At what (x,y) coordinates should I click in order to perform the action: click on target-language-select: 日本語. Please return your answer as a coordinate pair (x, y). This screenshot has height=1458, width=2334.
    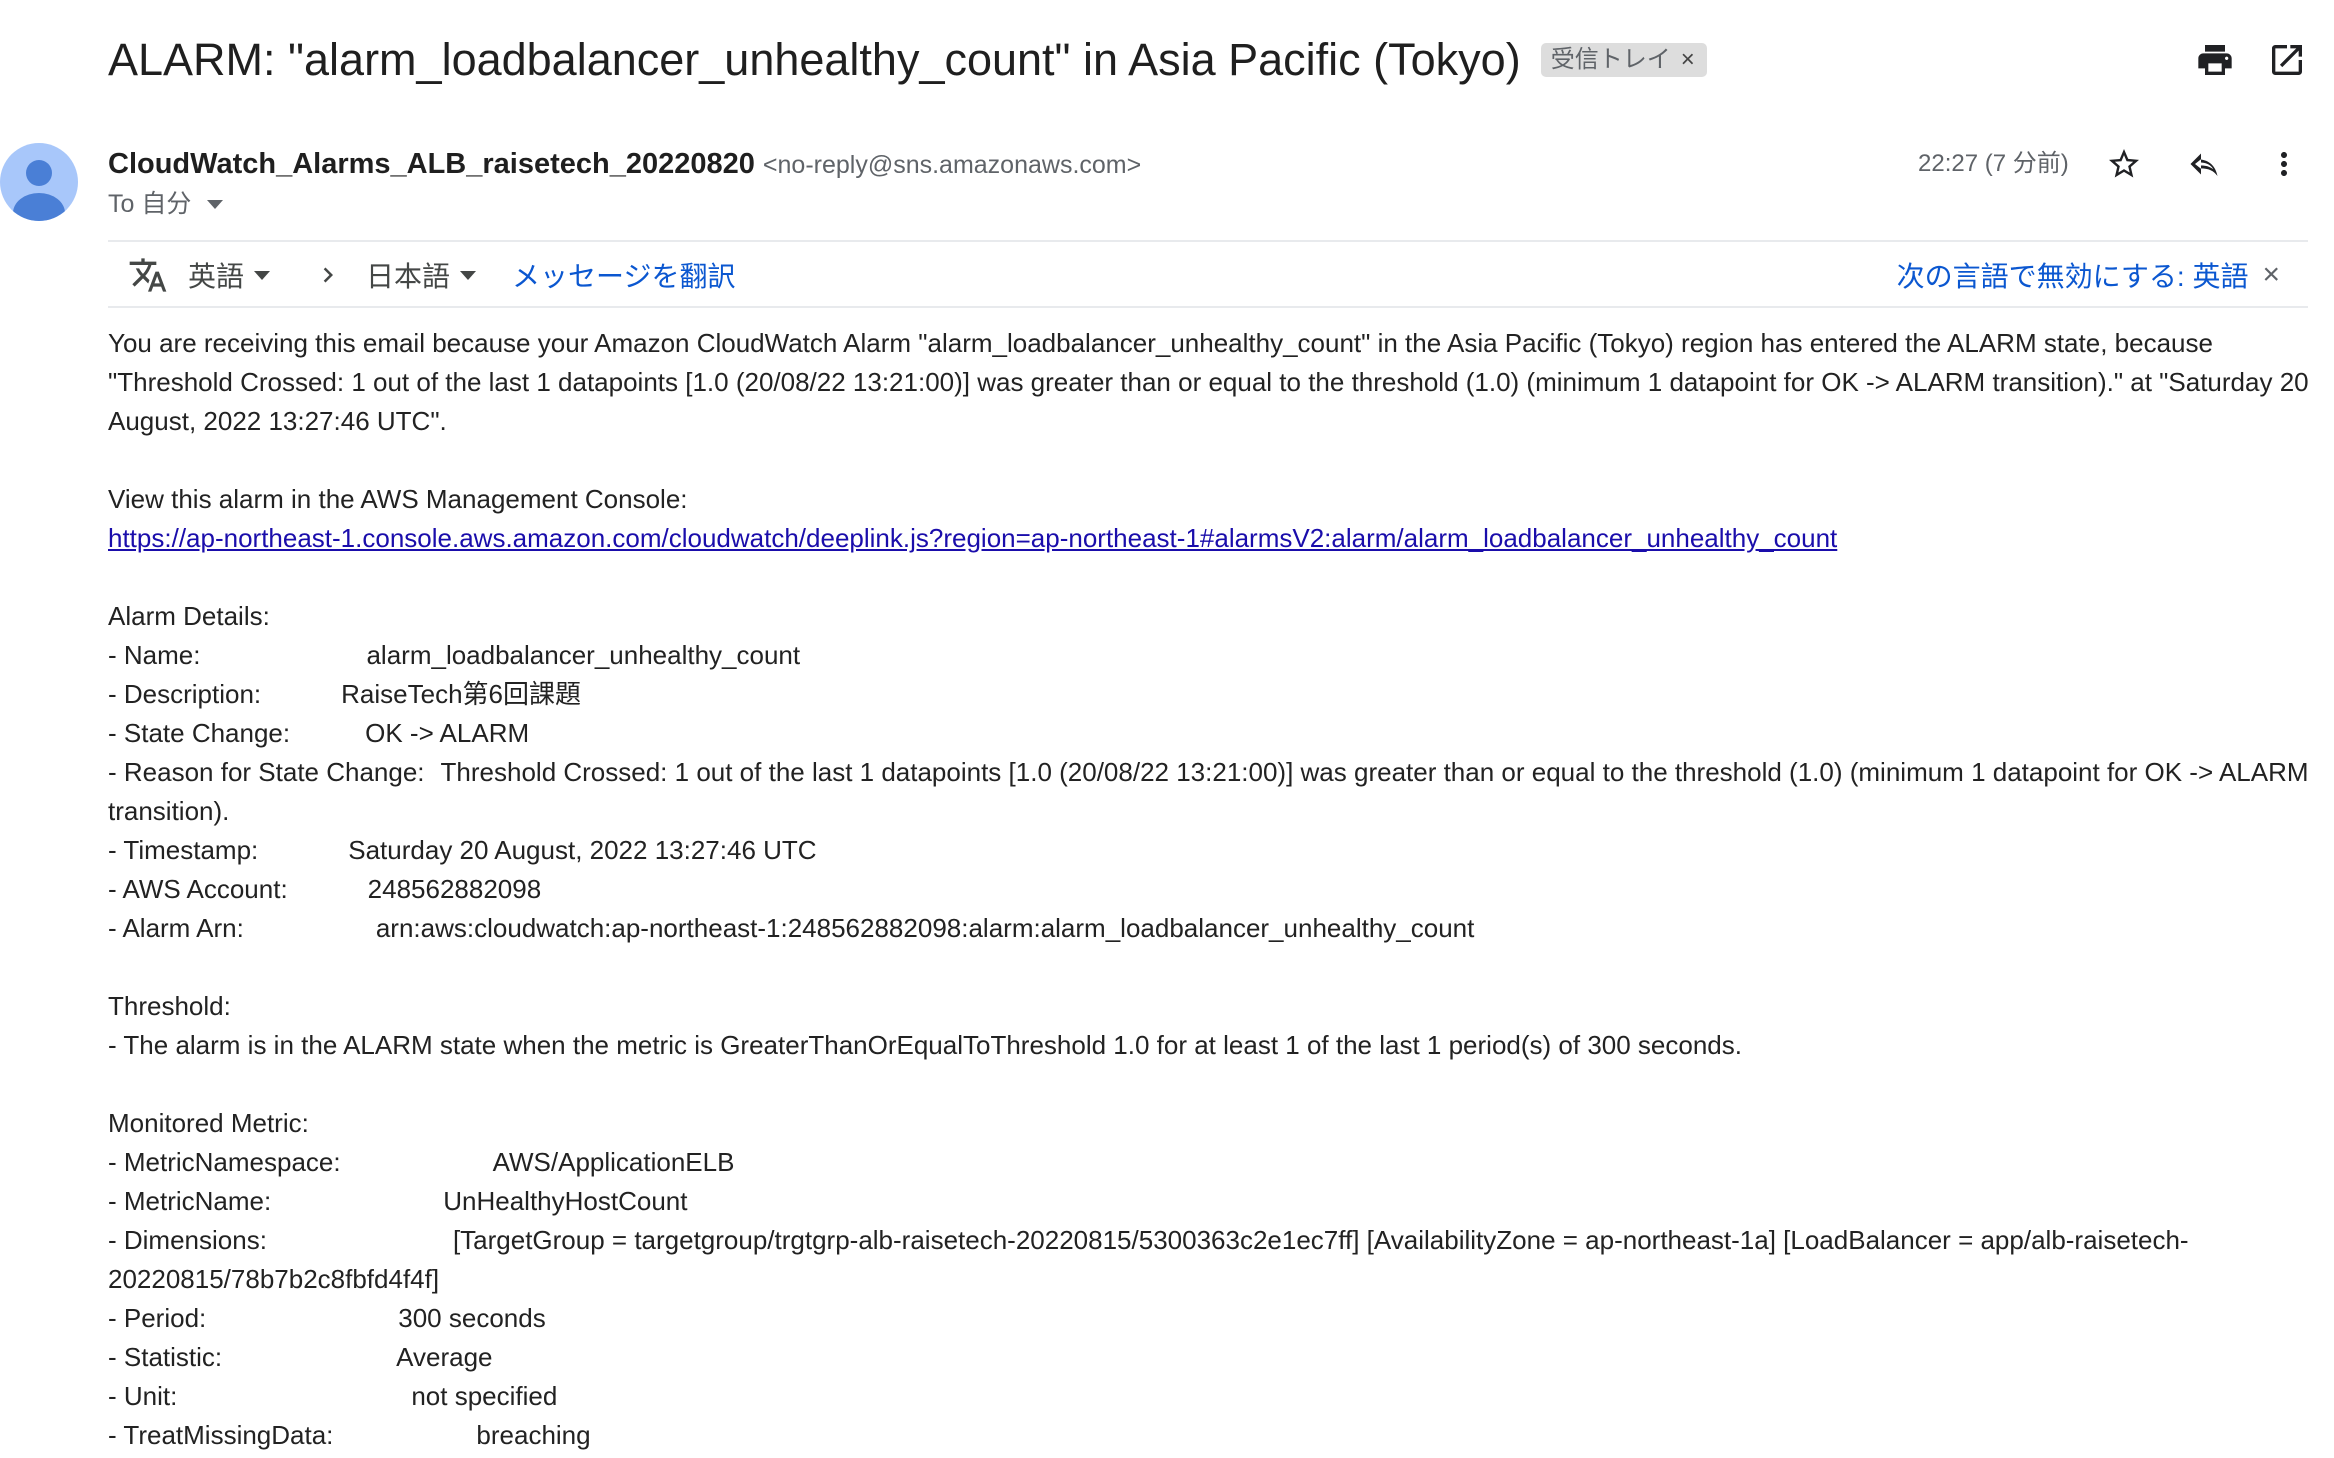
    Looking at the image, I should click on (421, 275).